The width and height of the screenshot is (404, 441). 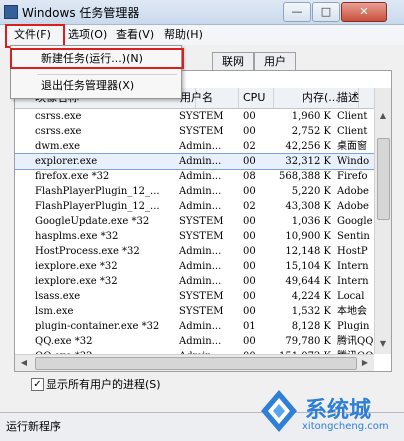 I want to click on watermark-url: xitongcheng.com, so click(x=345, y=426).